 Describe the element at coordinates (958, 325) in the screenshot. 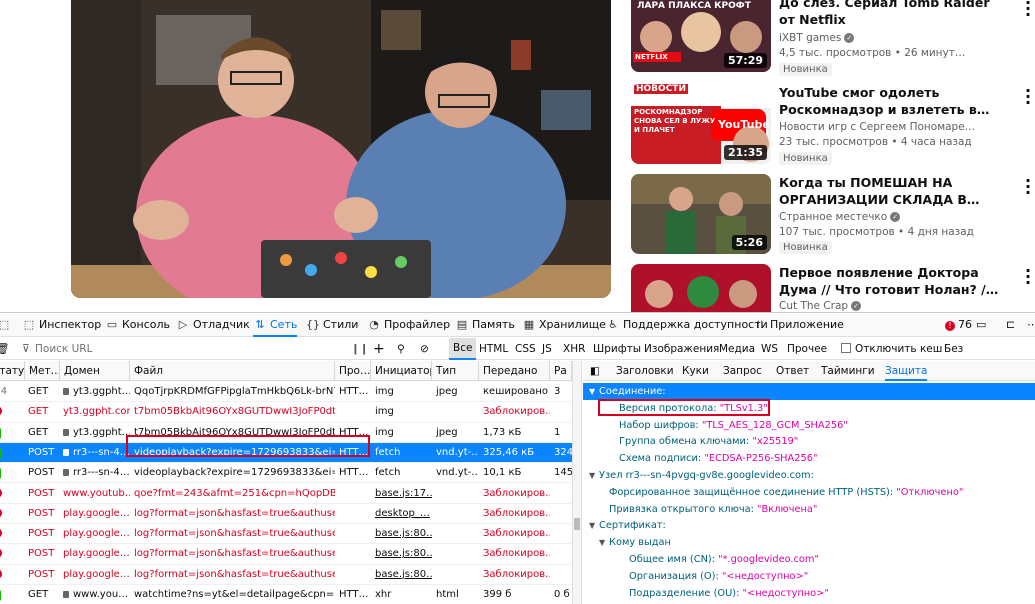

I see `error-counter: ! 76` at that location.